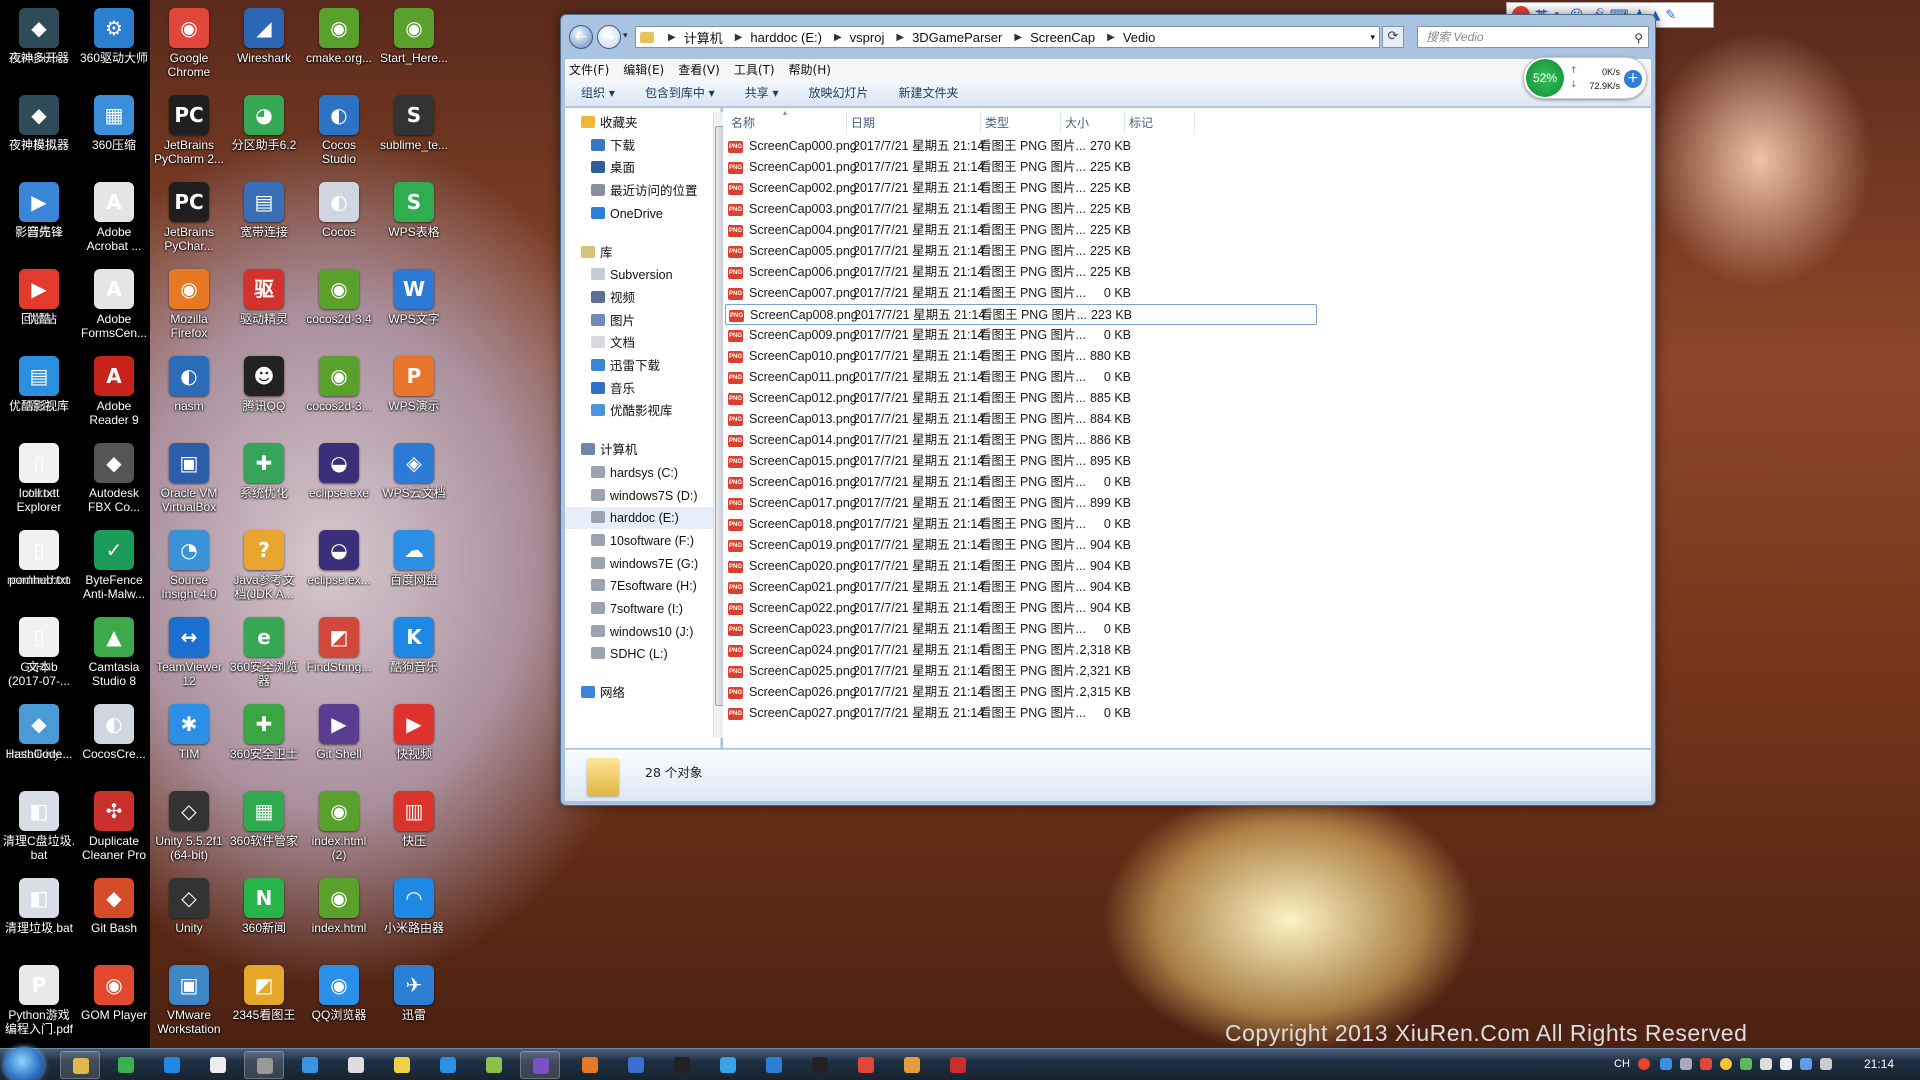  I want to click on wrench-icon: ✎, so click(1670, 15).